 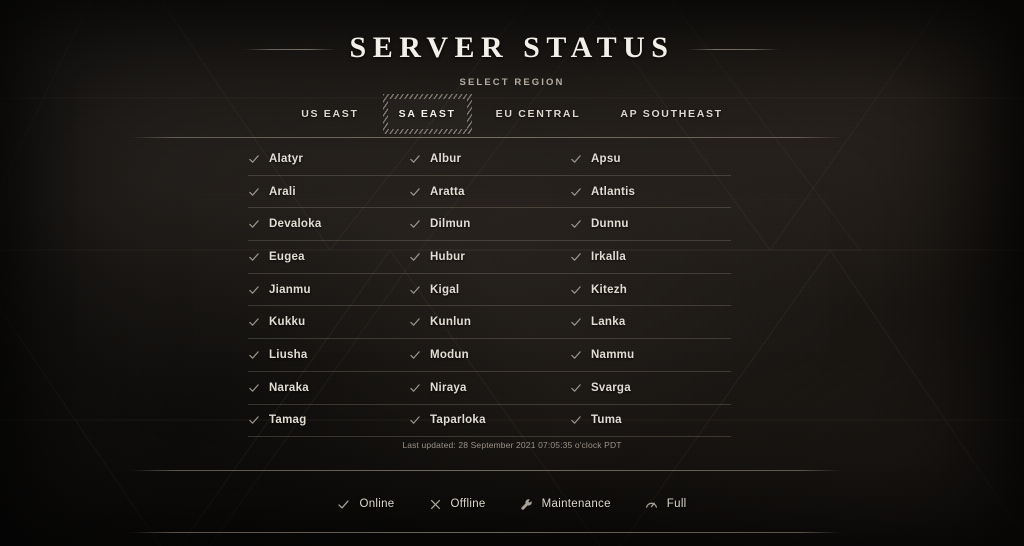 I want to click on server-row: Tamag Taparloka Tuma, so click(x=489, y=421).